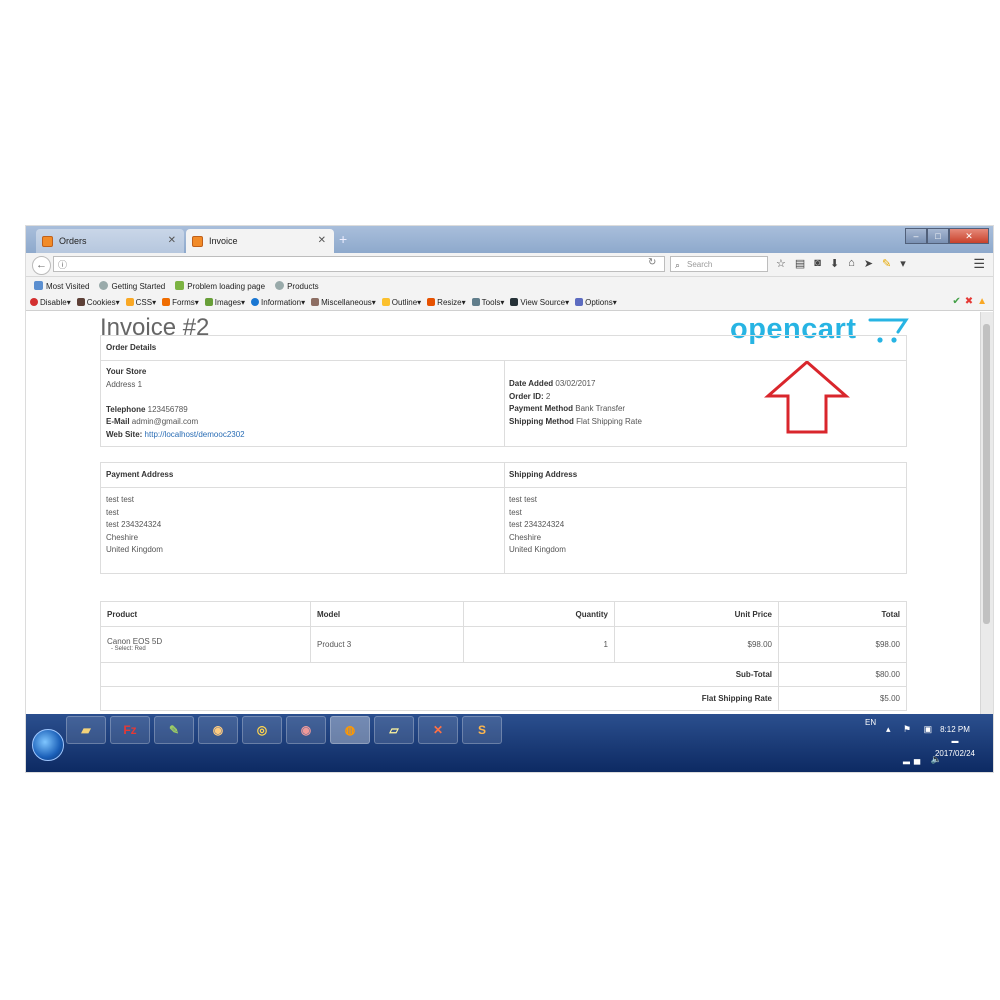  What do you see at coordinates (132, 285) in the screenshot?
I see `bookmark-getting-started: Getting Started` at bounding box center [132, 285].